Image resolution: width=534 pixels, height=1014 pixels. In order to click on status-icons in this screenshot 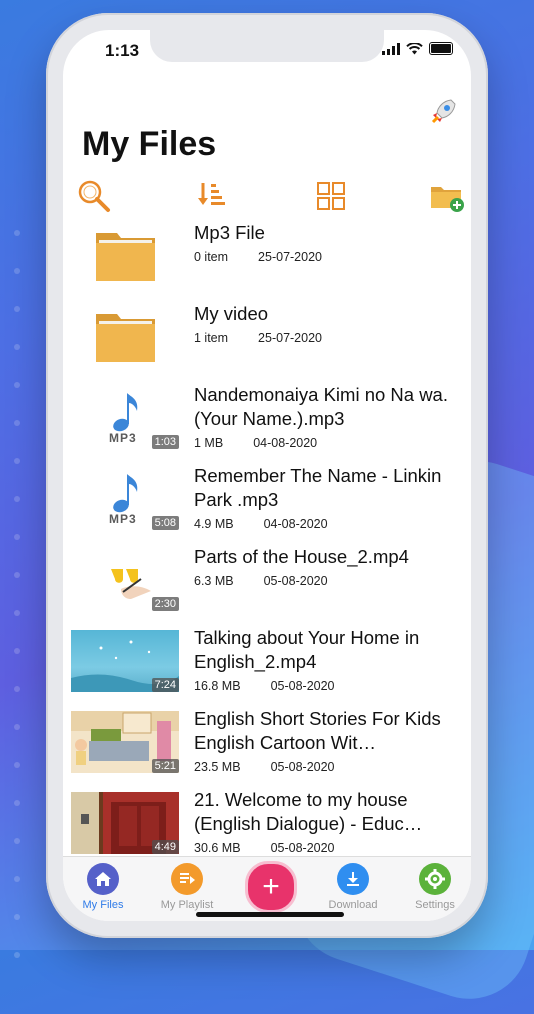, I will do `click(417, 48)`.